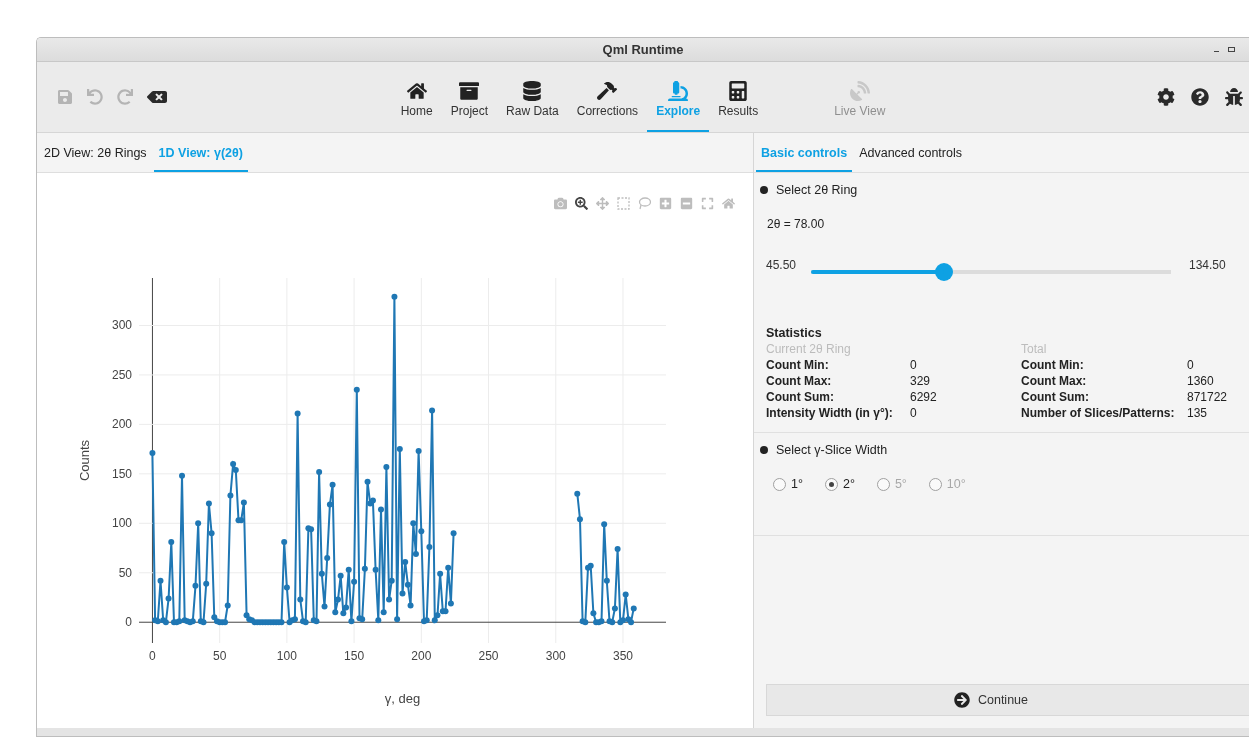  I want to click on bug-icon, so click(1234, 97).